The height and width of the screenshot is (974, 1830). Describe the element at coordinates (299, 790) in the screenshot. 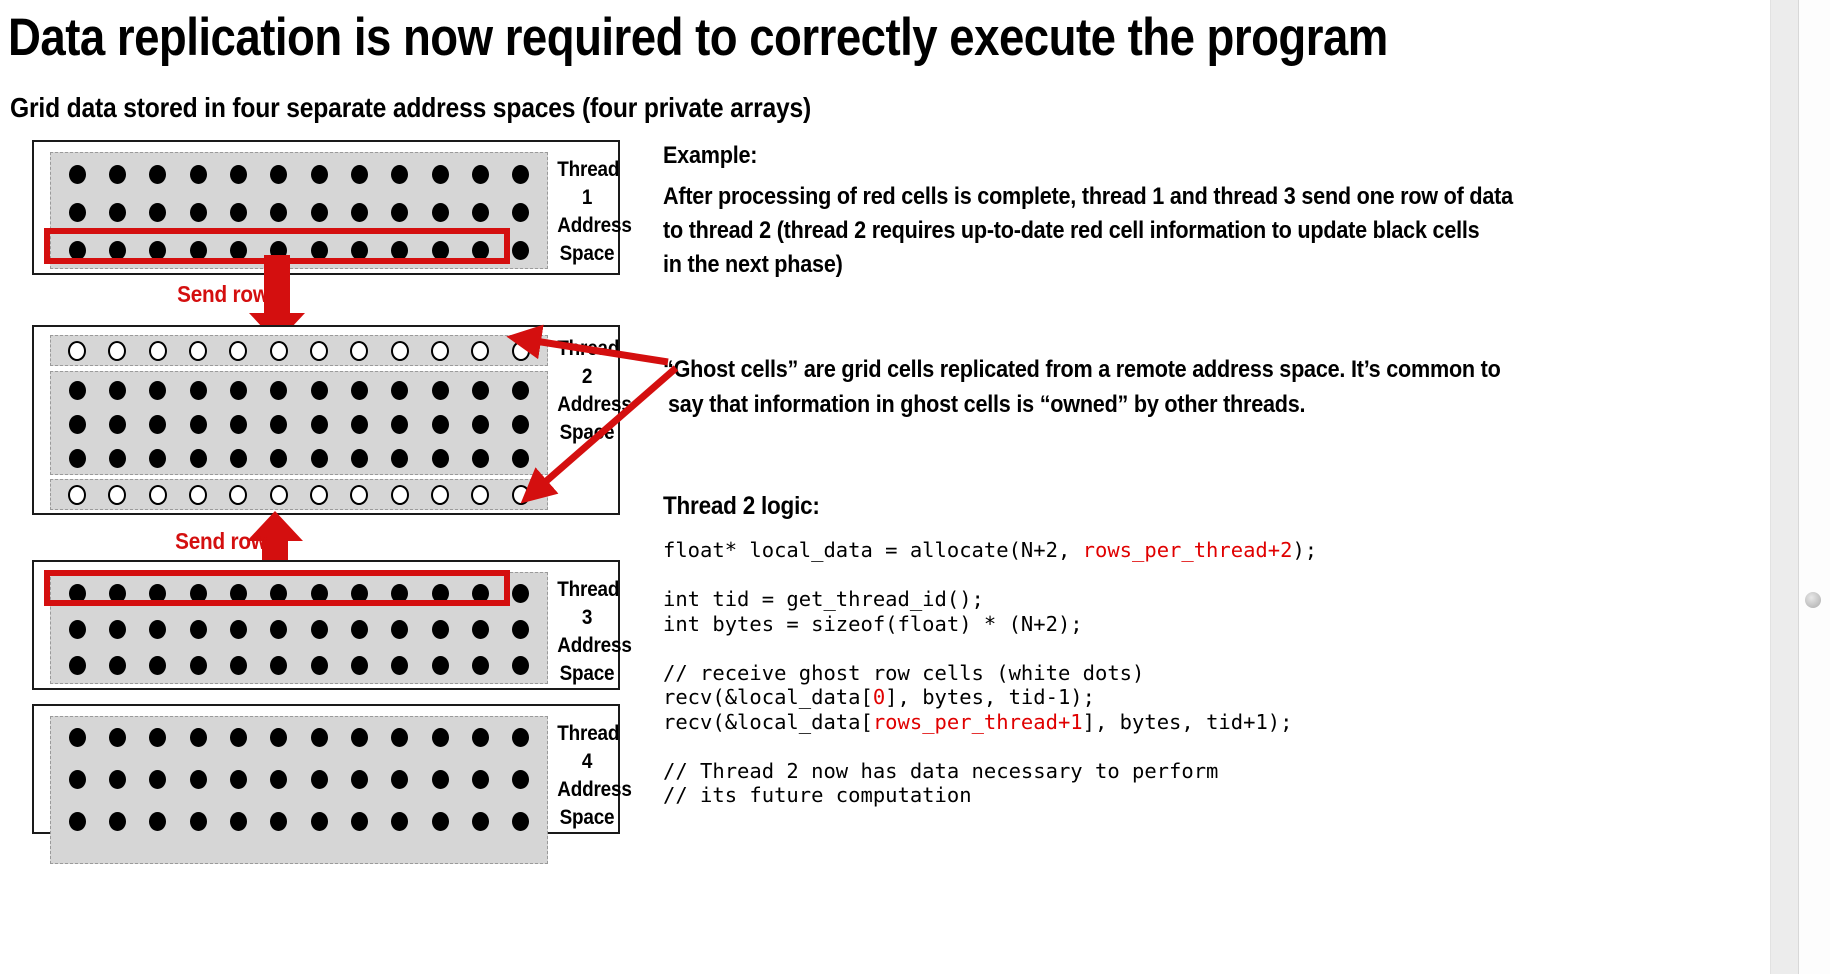

I see `thread-4-grid-panel` at that location.